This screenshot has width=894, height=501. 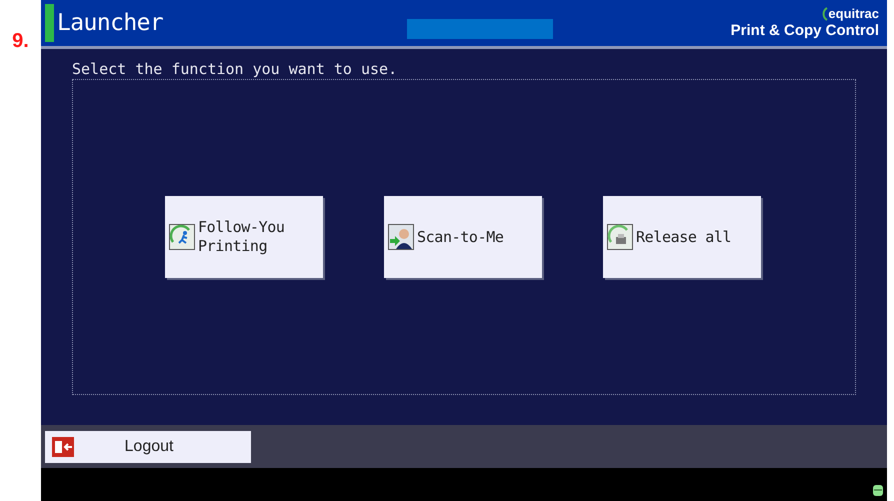 What do you see at coordinates (244, 237) in the screenshot?
I see `function-button: Follow-You Printing` at bounding box center [244, 237].